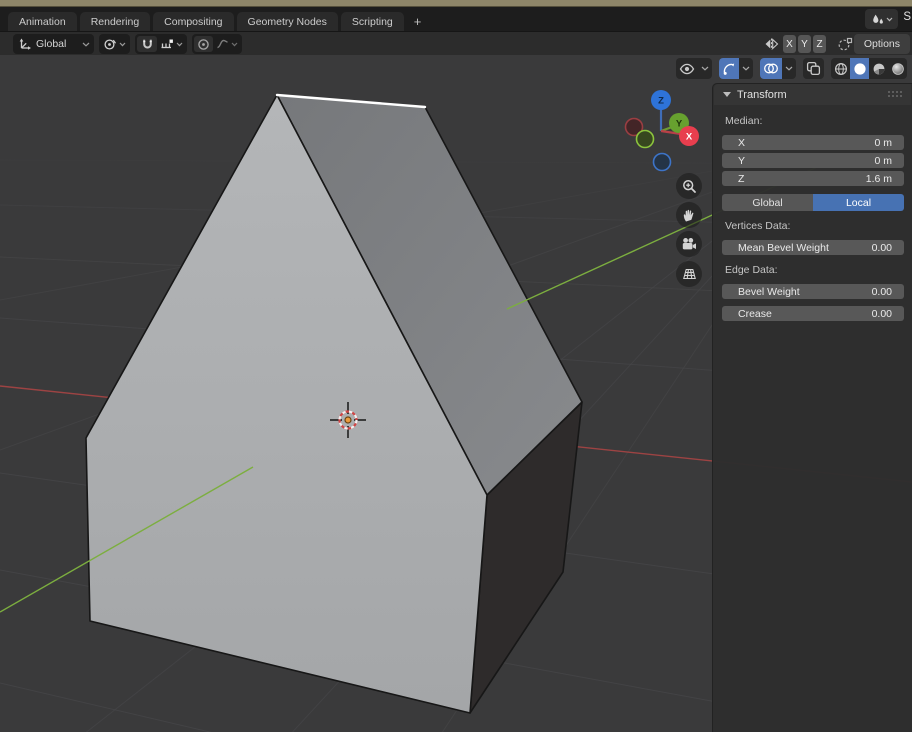 The height and width of the screenshot is (732, 912). I want to click on gizmos-dropdown, so click(736, 68).